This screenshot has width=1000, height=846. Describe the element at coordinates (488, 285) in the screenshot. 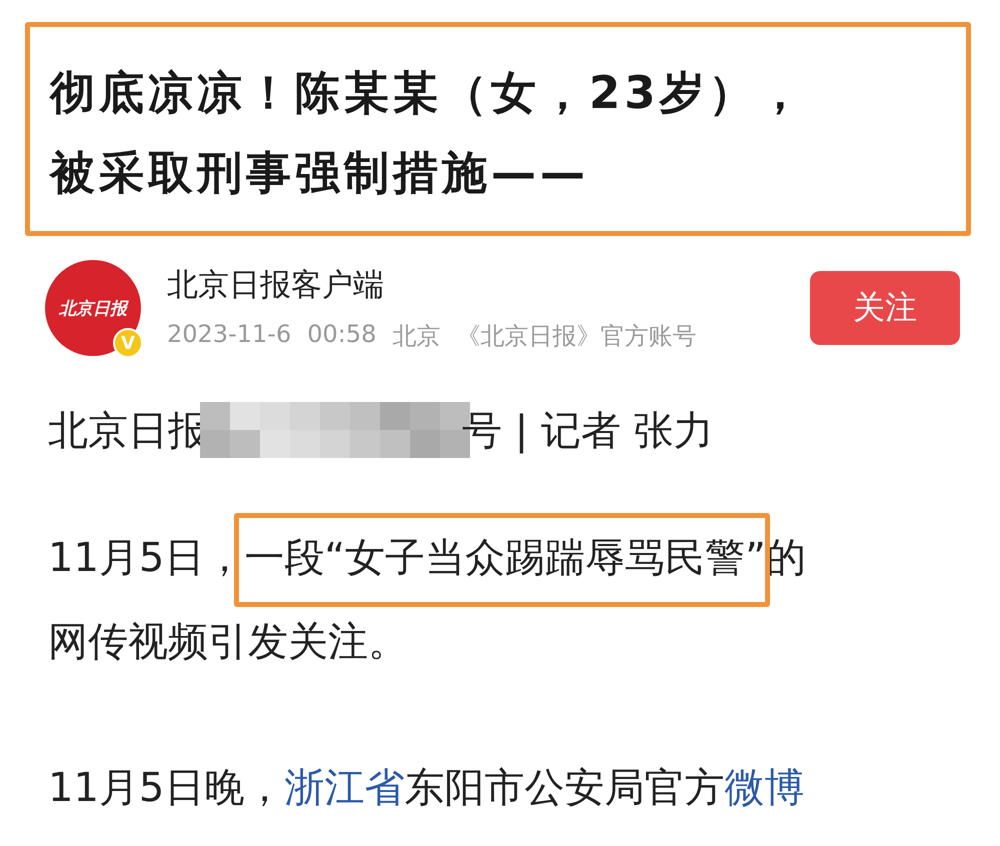

I see `publisher-name: 北京日报客户端` at that location.